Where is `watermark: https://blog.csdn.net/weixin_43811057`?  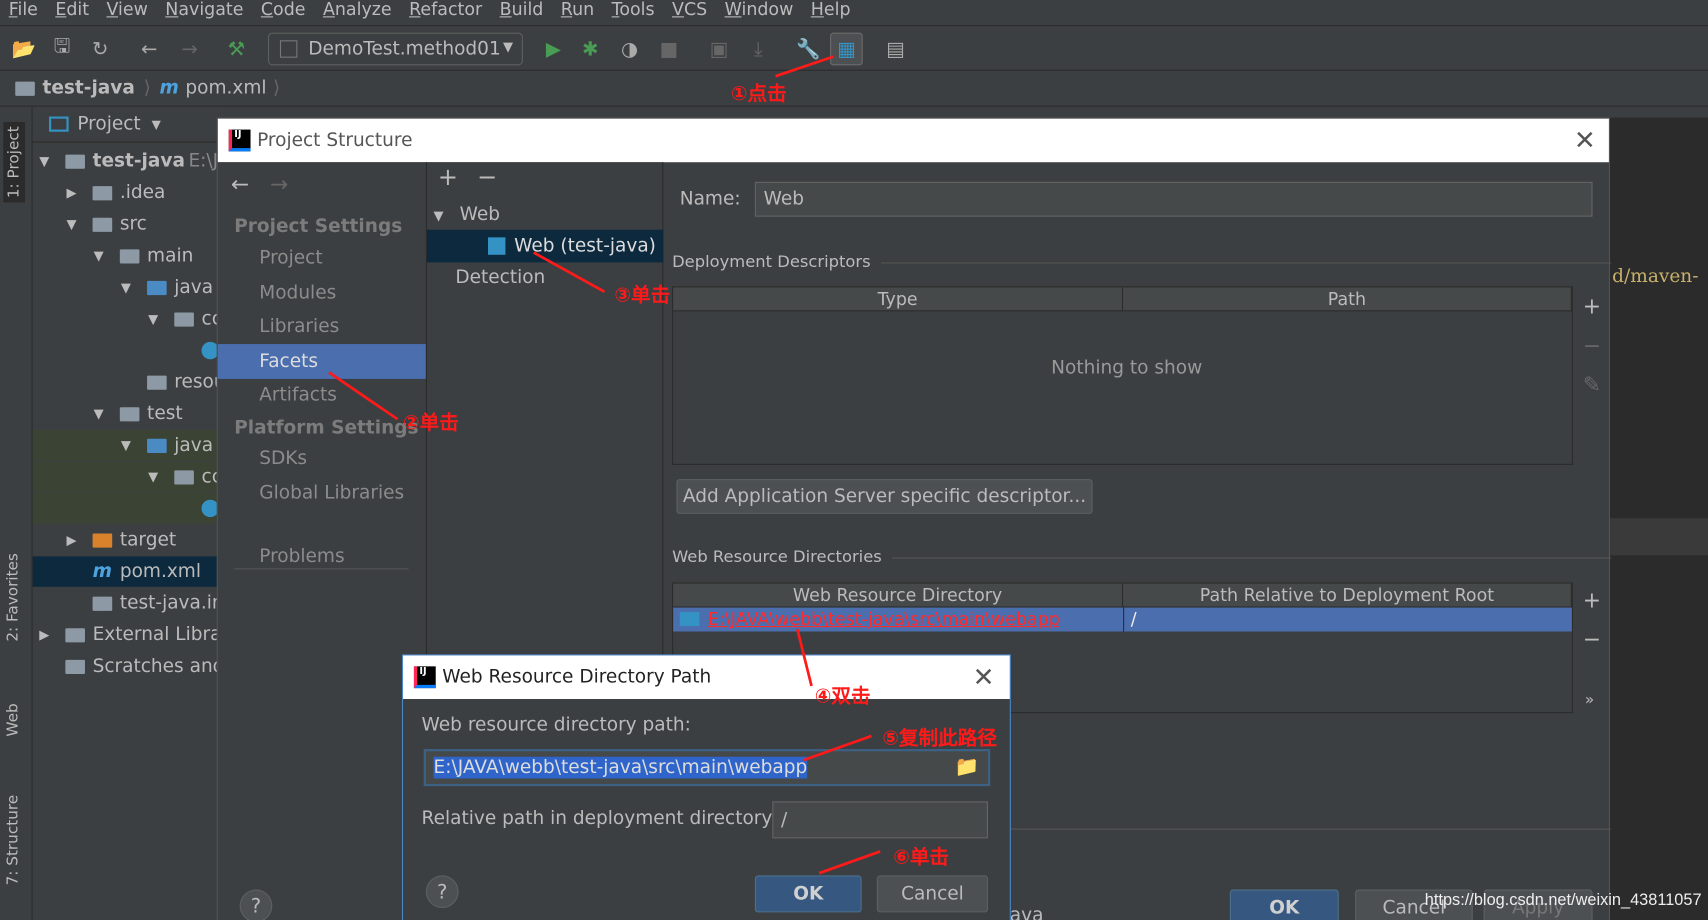 watermark: https://blog.csdn.net/weixin_43811057 is located at coordinates (1563, 900).